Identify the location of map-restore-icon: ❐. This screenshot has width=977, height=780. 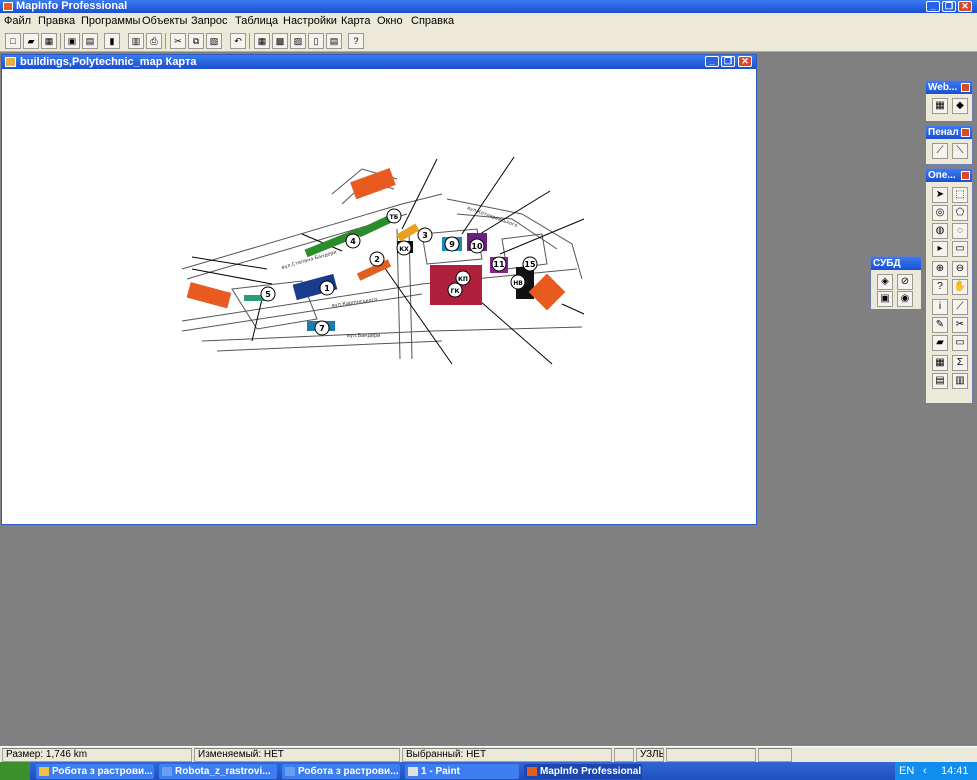
(728, 61).